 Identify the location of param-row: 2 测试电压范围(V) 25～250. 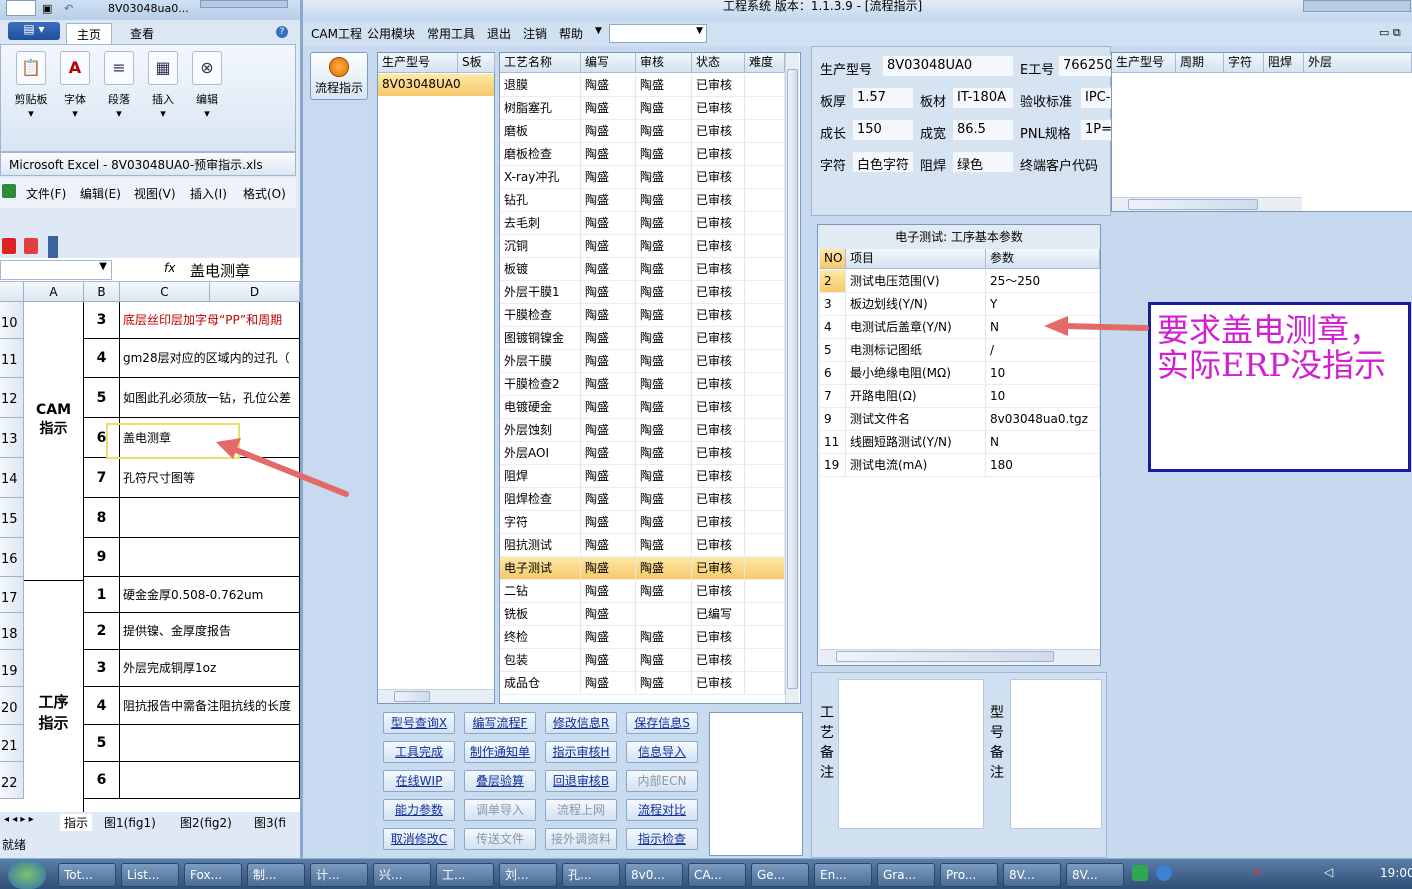
(960, 281).